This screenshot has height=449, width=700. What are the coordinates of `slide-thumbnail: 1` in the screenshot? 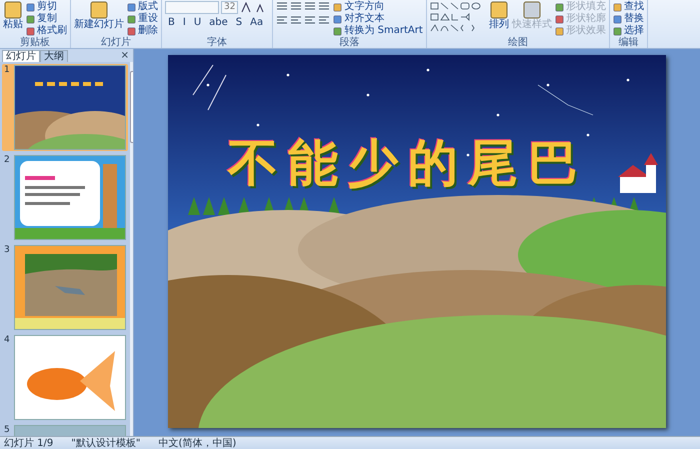 It's located at (65, 107).